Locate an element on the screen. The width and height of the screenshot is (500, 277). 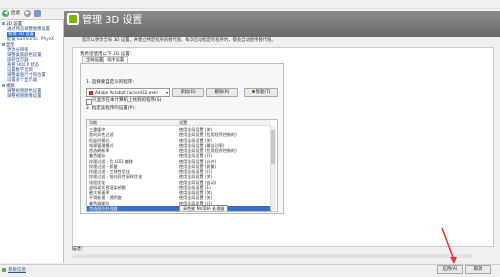
row-setting: 使用全局设置 (1) is located at coordinates (195, 187).